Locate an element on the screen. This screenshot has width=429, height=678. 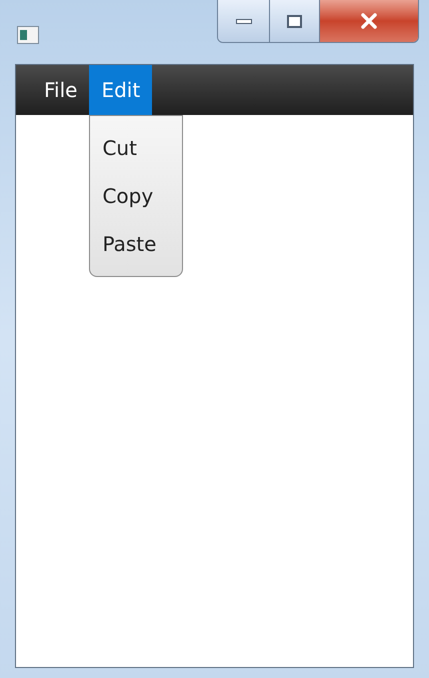
maximize-button is located at coordinates (295, 21).